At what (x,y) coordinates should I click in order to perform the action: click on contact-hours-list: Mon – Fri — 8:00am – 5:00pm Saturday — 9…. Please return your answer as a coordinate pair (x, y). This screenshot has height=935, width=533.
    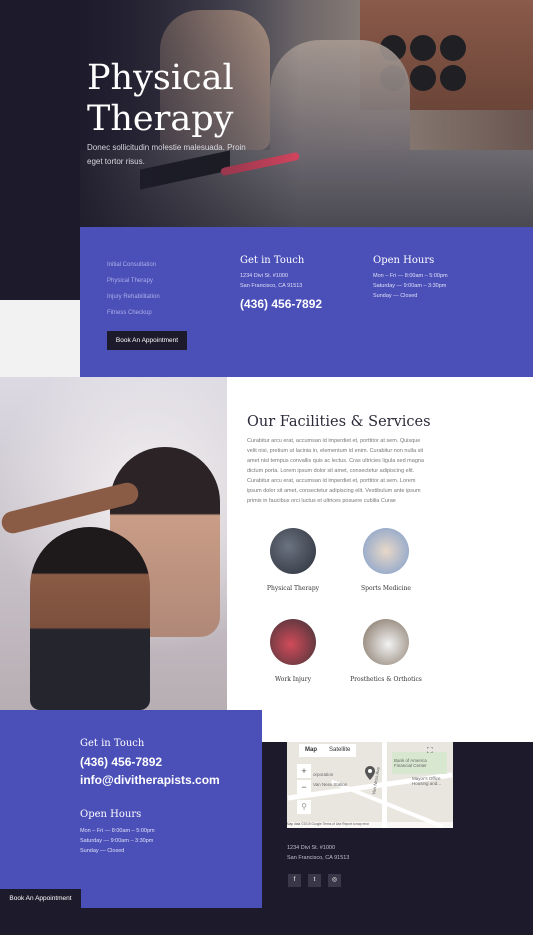
    Looking at the image, I should click on (117, 841).